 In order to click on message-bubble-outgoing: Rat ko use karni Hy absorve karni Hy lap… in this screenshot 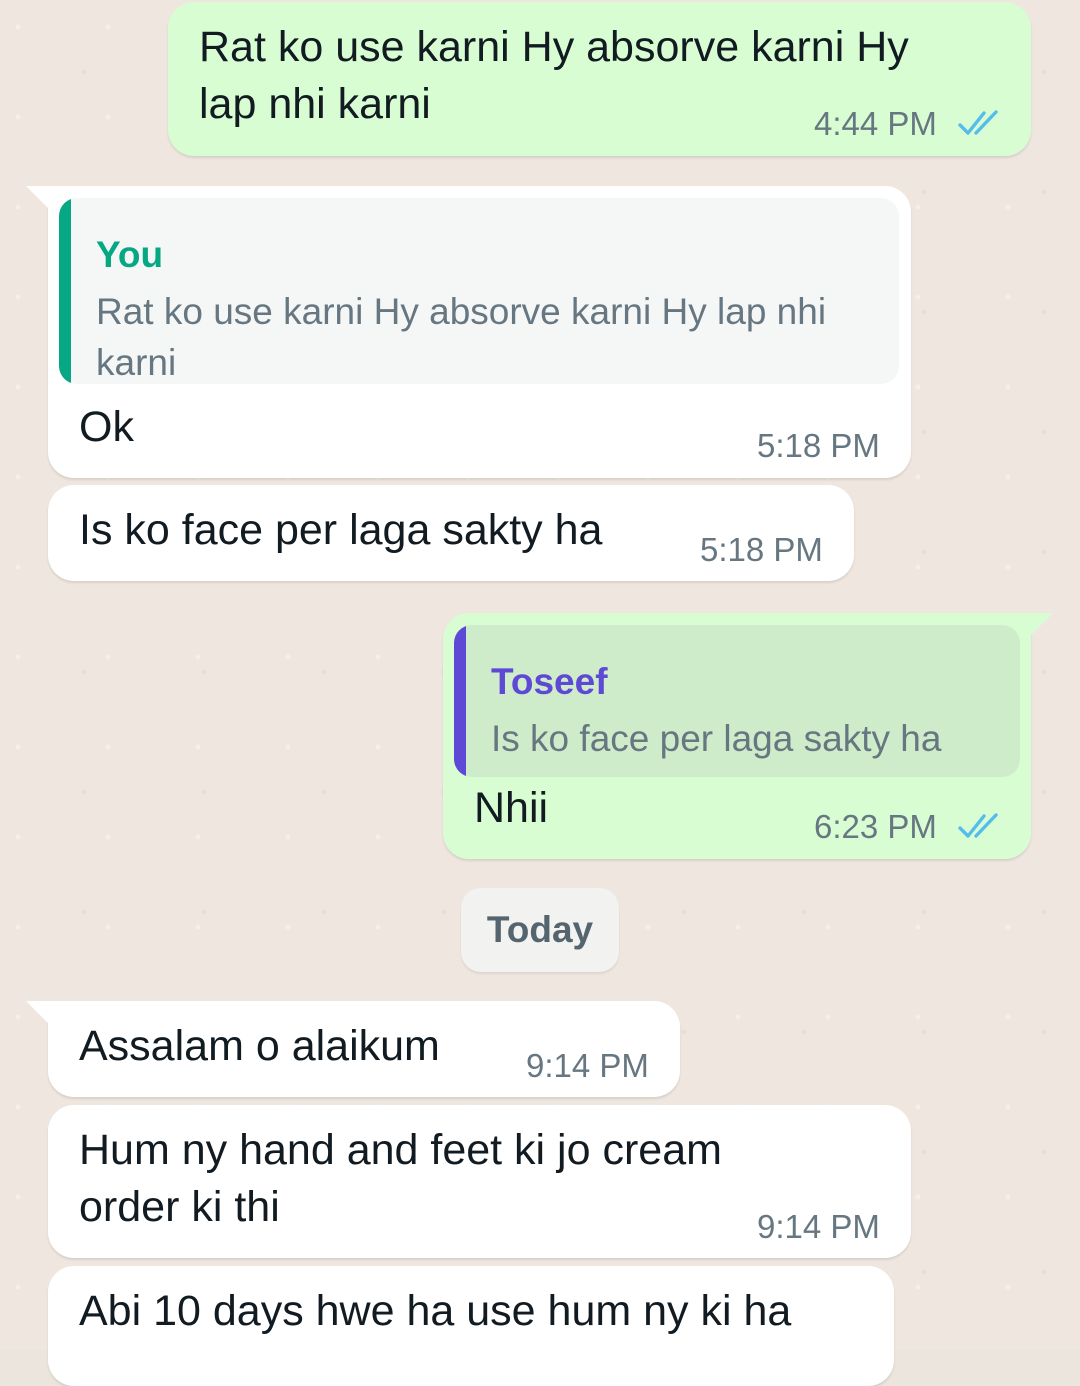, I will do `click(599, 79)`.